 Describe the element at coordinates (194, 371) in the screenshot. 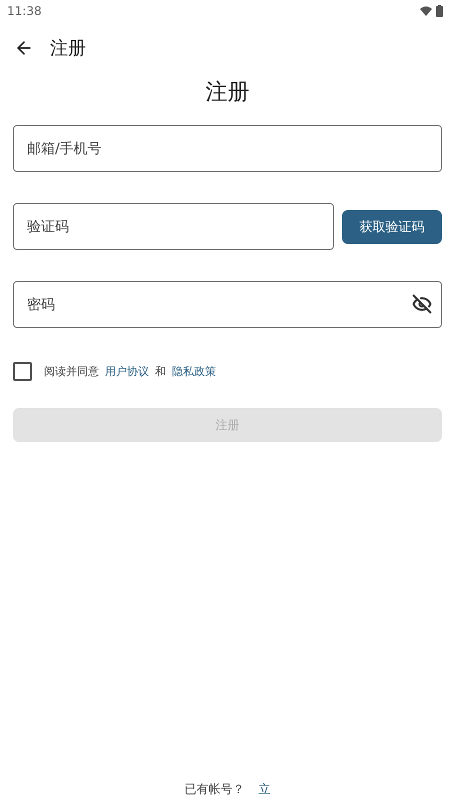

I see `privacy-policy-link: 隐私政策` at that location.